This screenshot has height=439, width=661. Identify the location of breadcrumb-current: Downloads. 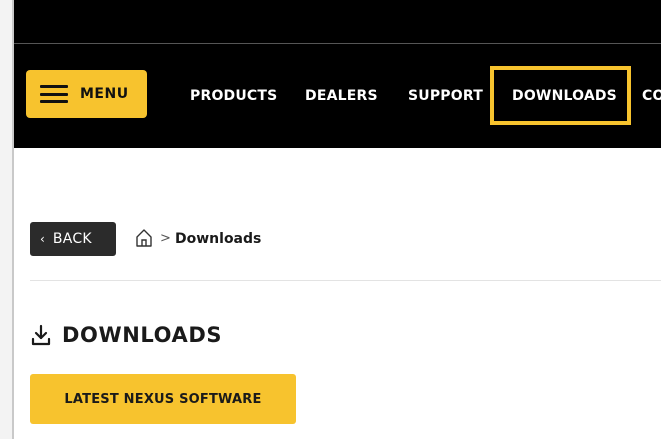
(218, 239).